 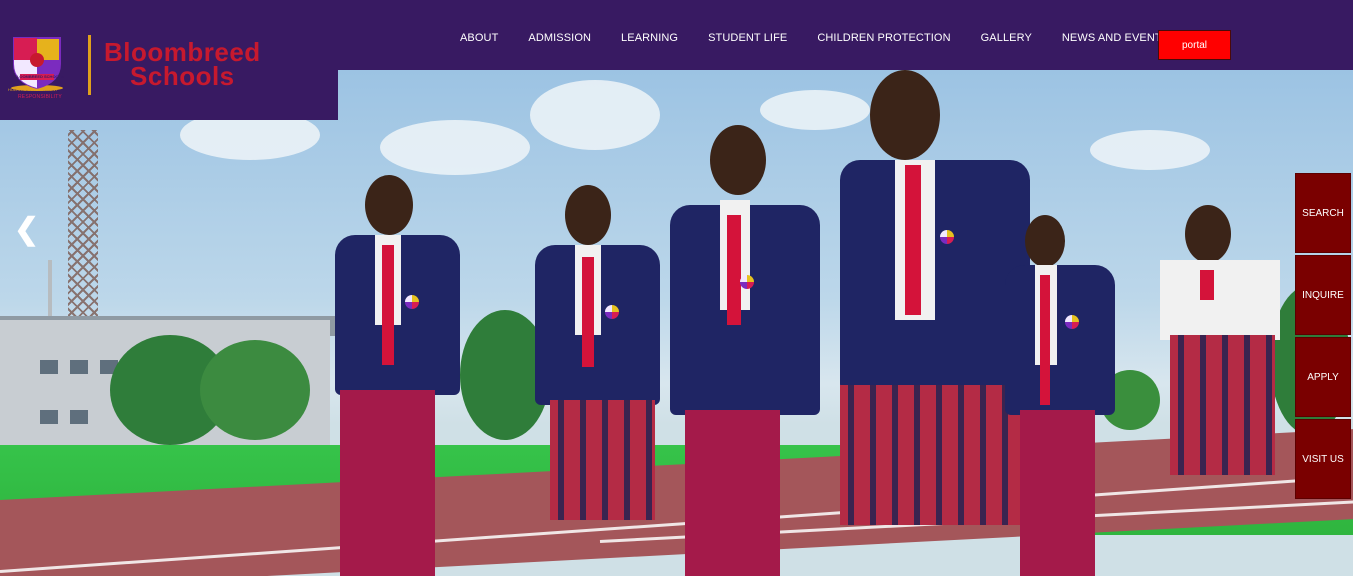 What do you see at coordinates (26, 229) in the screenshot?
I see `chevron-left-icon: ❮` at bounding box center [26, 229].